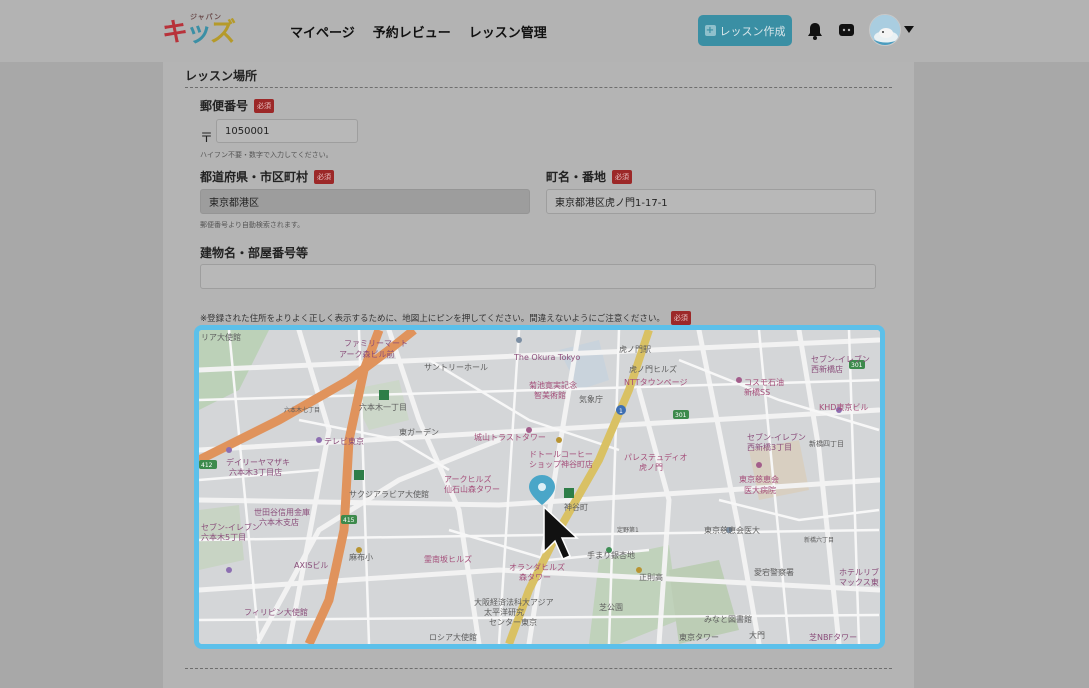 This screenshot has width=1089, height=688. I want to click on nav-lesson-manage: レッスン管理, so click(508, 31).